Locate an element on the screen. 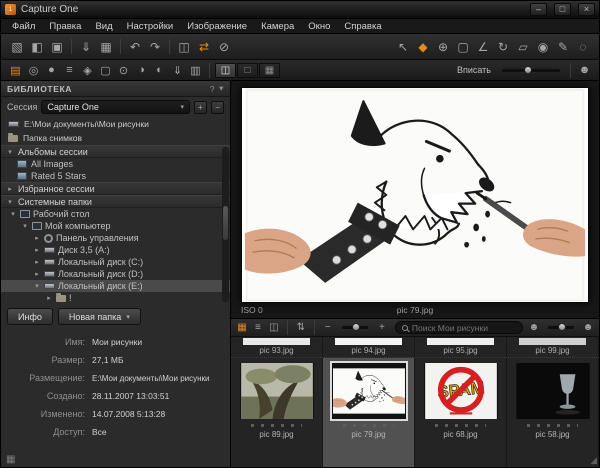 The width and height of the screenshot is (600, 468). redo-icon: ↷ is located at coordinates (155, 47).